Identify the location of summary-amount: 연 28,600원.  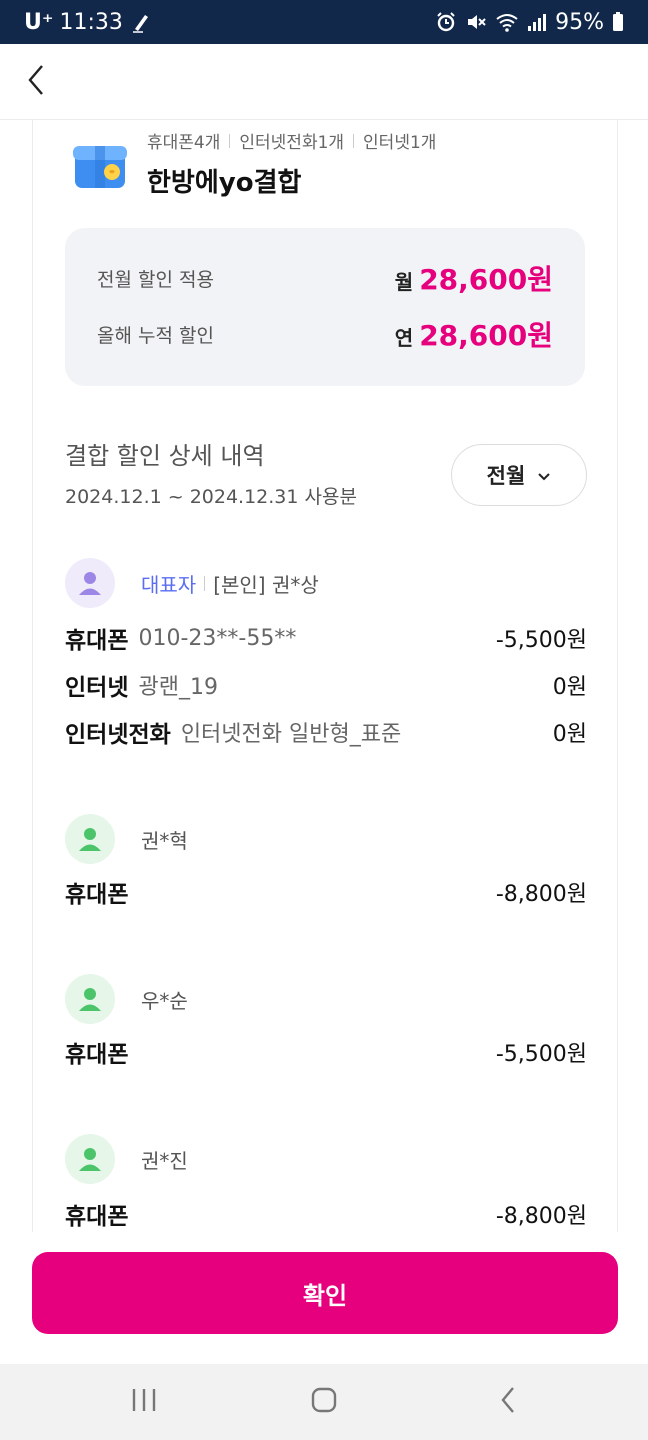
(474, 334).